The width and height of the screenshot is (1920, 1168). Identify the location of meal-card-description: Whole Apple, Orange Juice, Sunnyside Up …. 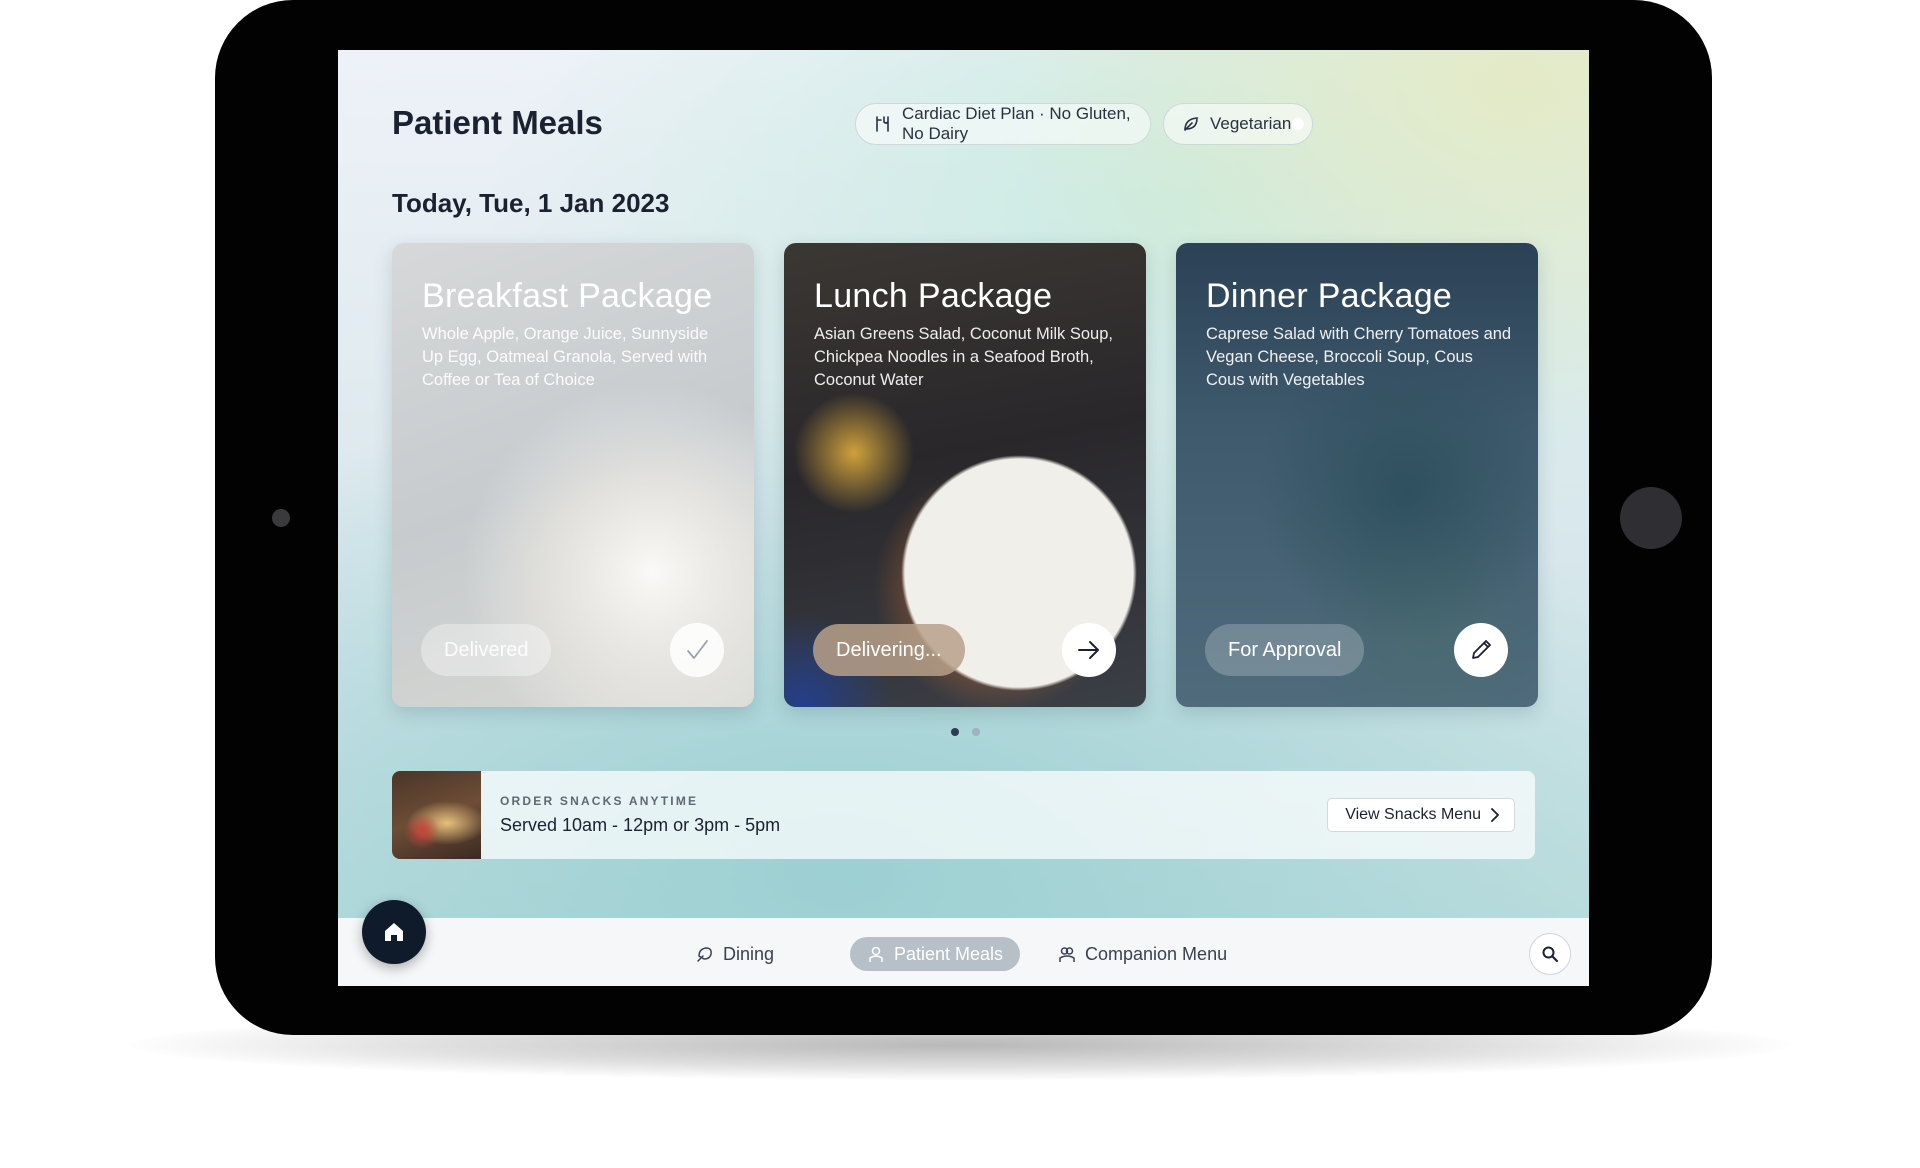
(565, 357).